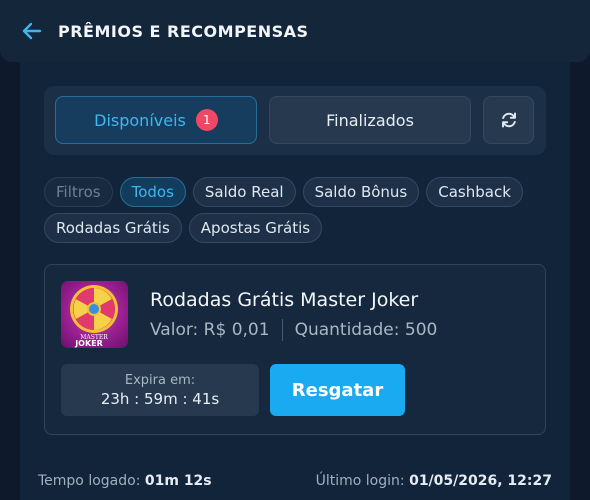 This screenshot has height=500, width=590. I want to click on tab-available: Disponíveis 1, so click(156, 120).